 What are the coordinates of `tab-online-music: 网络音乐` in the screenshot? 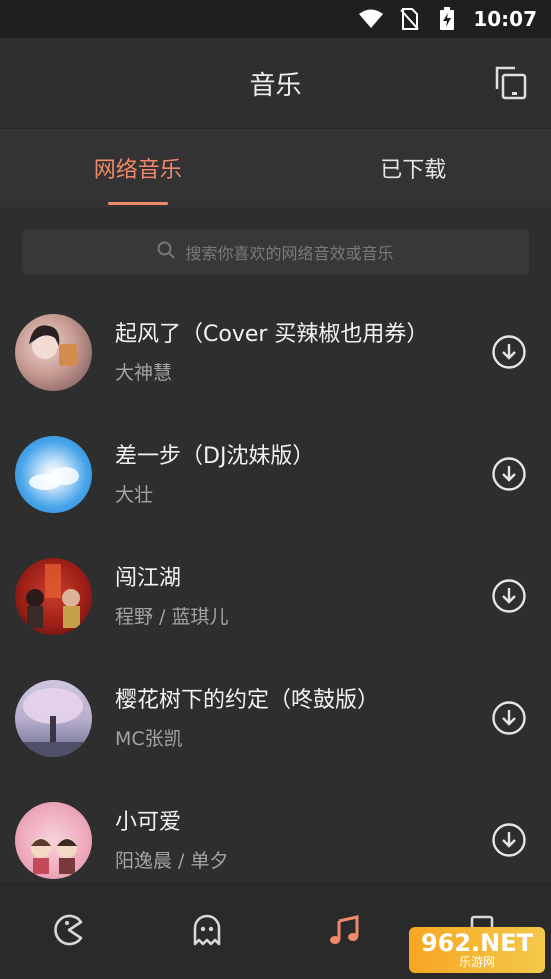 It's located at (138, 168).